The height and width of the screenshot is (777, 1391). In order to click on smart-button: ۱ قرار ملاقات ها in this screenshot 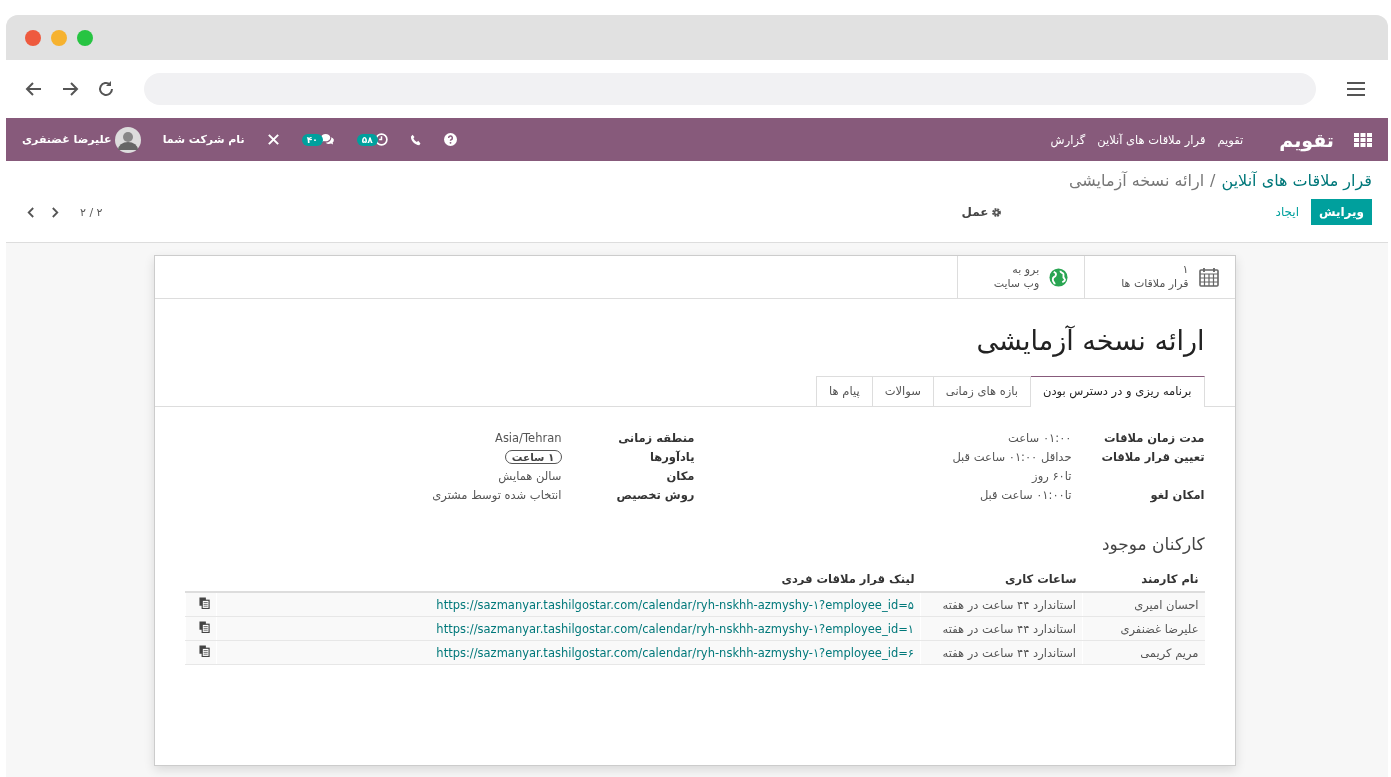, I will do `click(1159, 277)`.